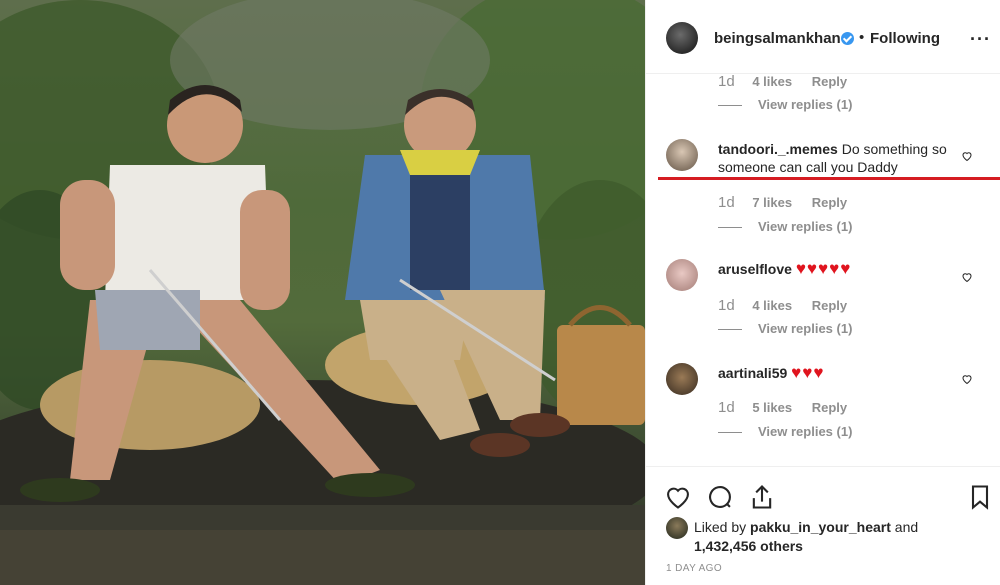 The width and height of the screenshot is (1000, 585). I want to click on comment-likes: 5 likes, so click(772, 407).